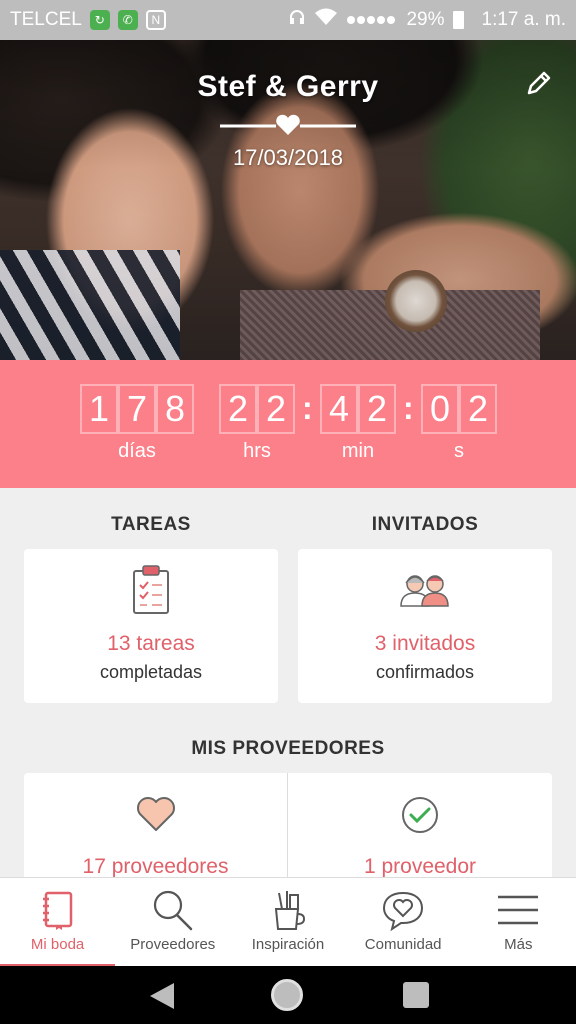 This screenshot has width=576, height=1024. I want to click on nav-proveedores: Proveedores, so click(172, 922).